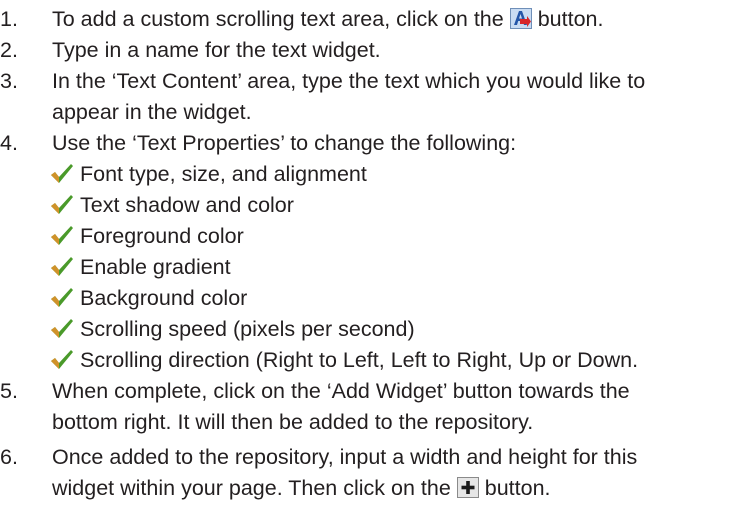  Describe the element at coordinates (187, 205) in the screenshot. I see `bullet-text: Text shadow and color` at that location.